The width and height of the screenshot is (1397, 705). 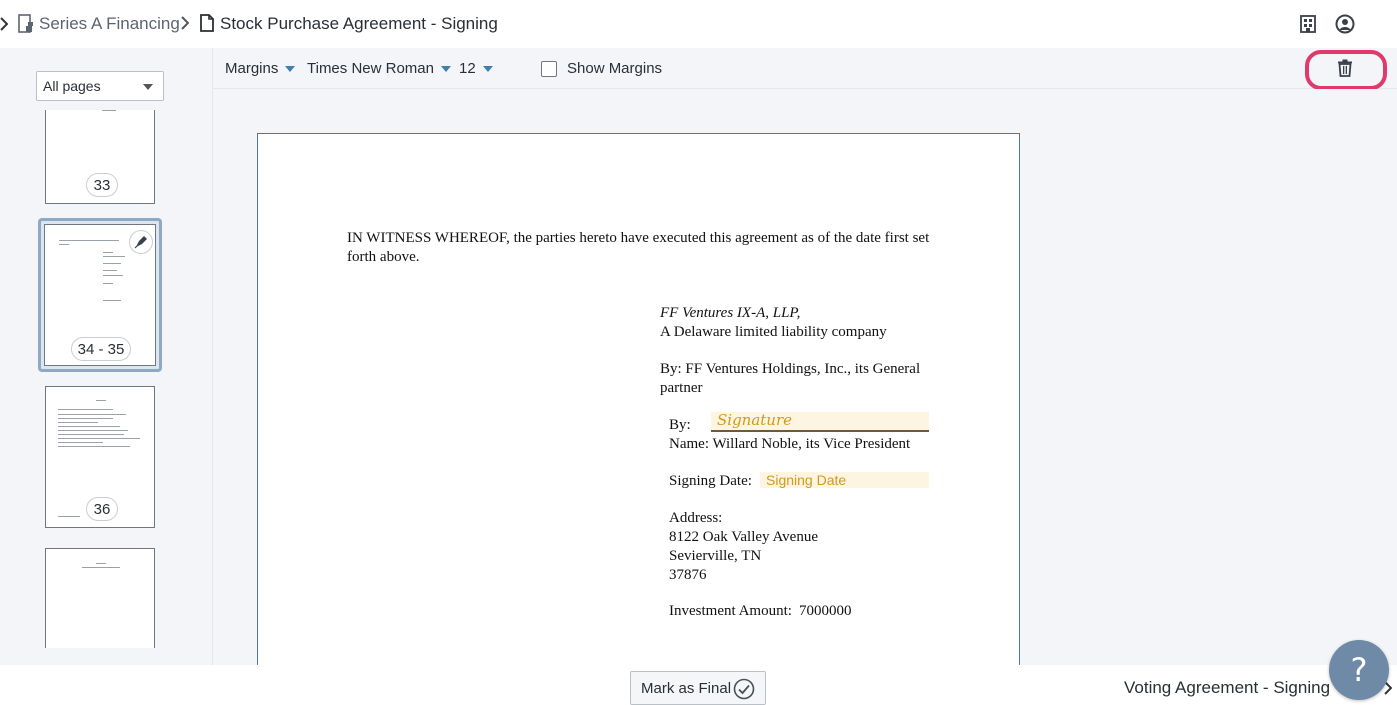 I want to click on by-line-continued: partner, so click(x=681, y=388).